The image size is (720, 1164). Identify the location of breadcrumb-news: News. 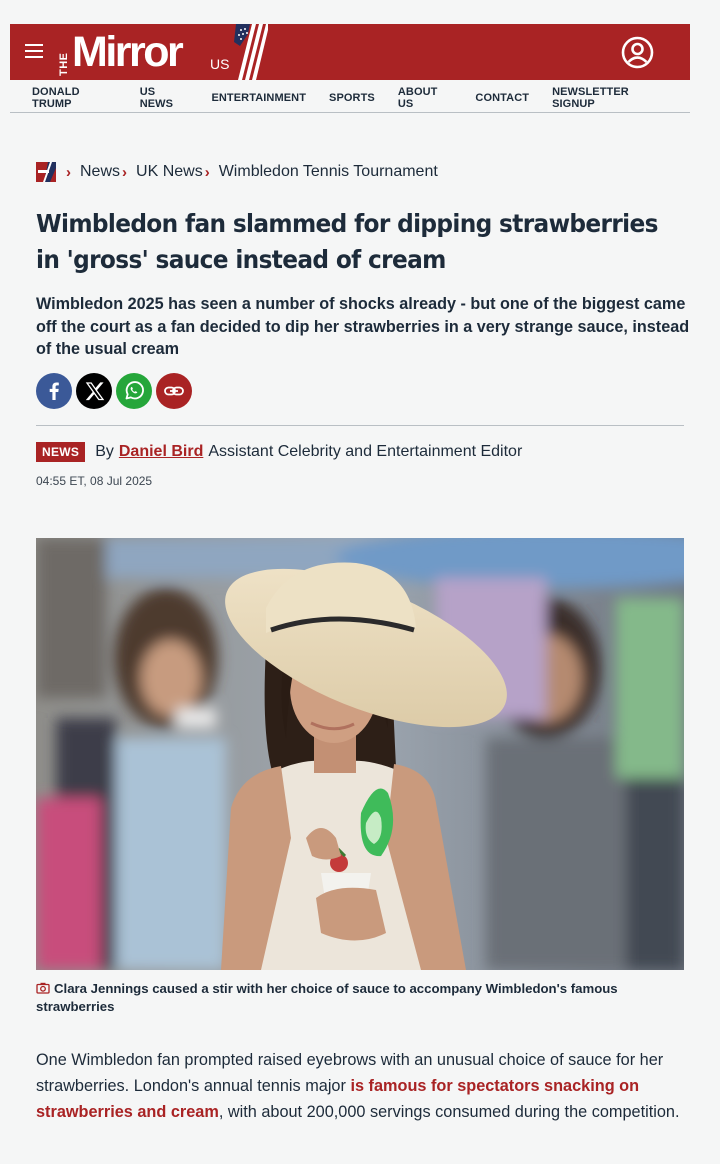
(100, 172).